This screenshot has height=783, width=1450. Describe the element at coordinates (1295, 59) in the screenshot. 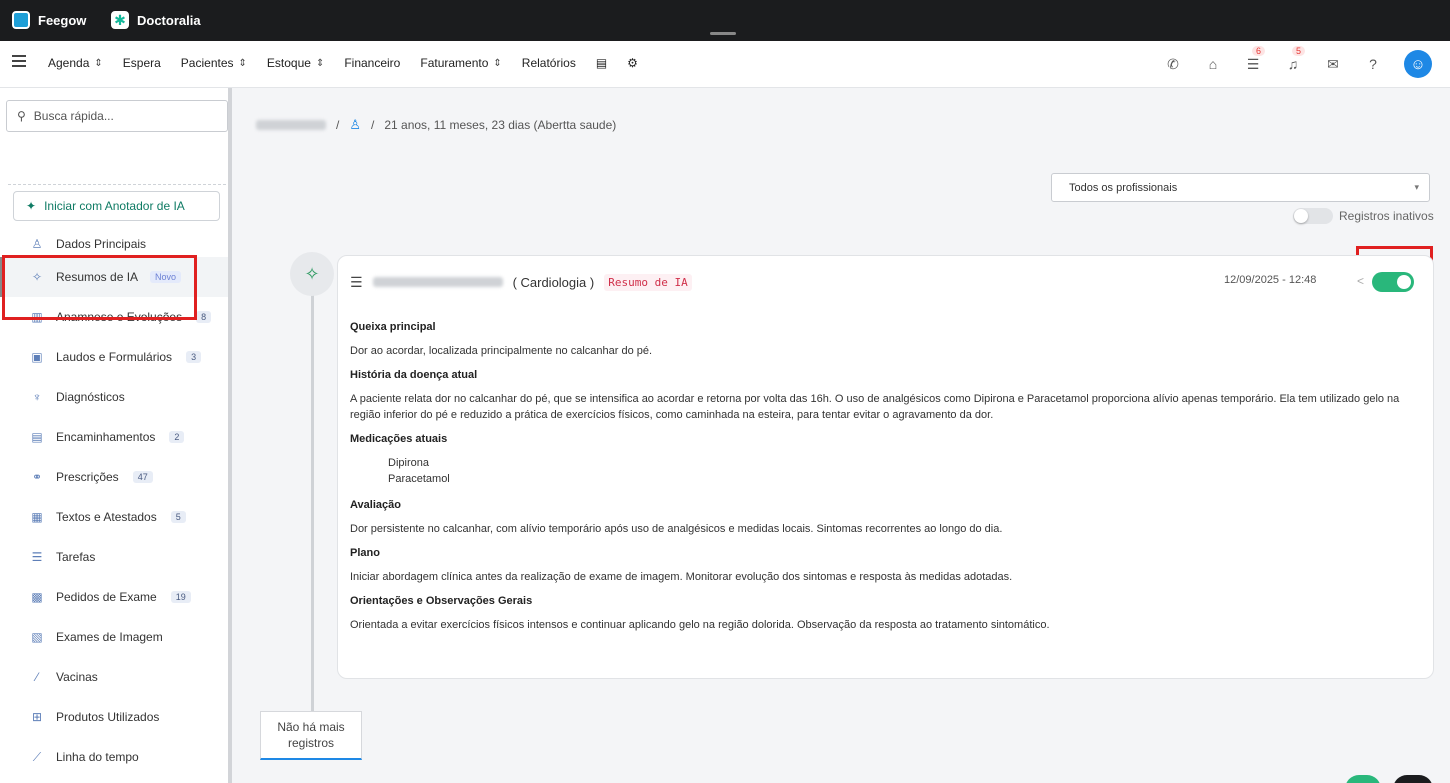

I see `bell-icon: ♫ 5` at that location.